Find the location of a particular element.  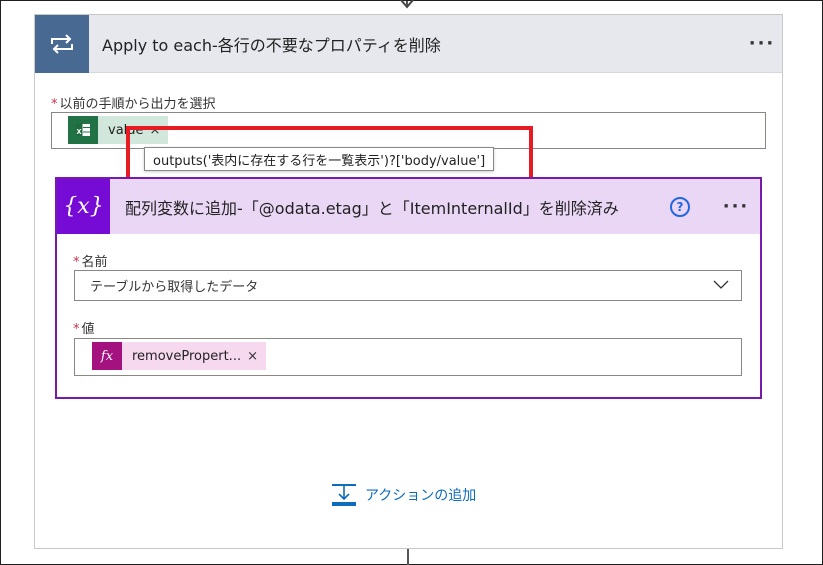

expression-token-remove-icon: × is located at coordinates (256, 356).